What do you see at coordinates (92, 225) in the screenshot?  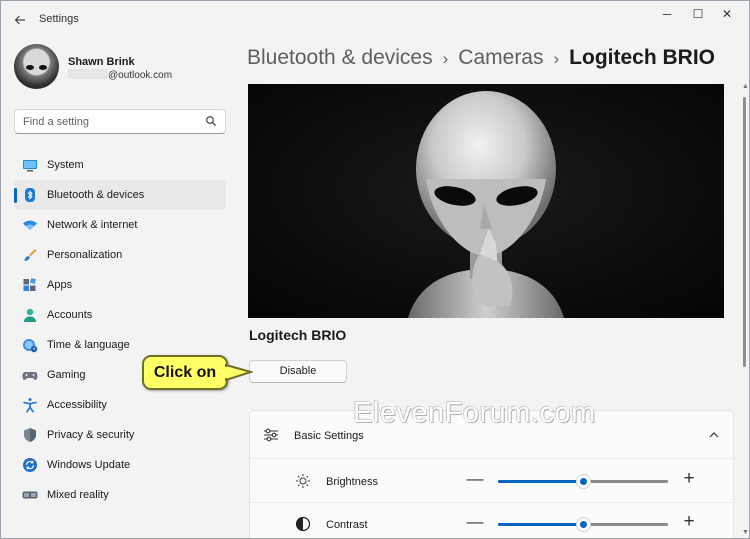 I see `sidebar-item-label: Network & internet` at bounding box center [92, 225].